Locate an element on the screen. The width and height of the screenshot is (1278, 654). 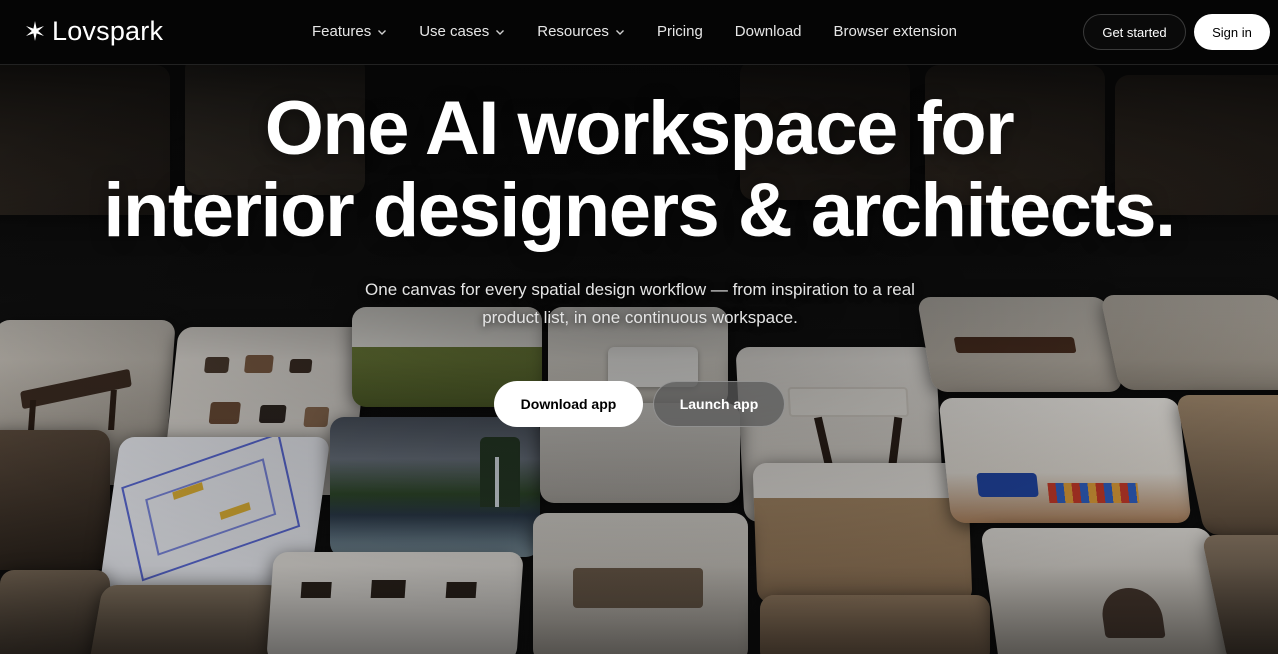
nav-item-features: Features is located at coordinates (349, 32).